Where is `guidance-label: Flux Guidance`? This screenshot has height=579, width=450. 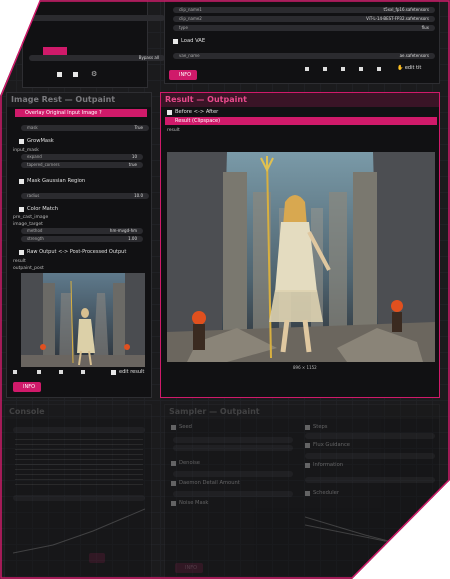
guidance-label: Flux Guidance is located at coordinates (331, 445).